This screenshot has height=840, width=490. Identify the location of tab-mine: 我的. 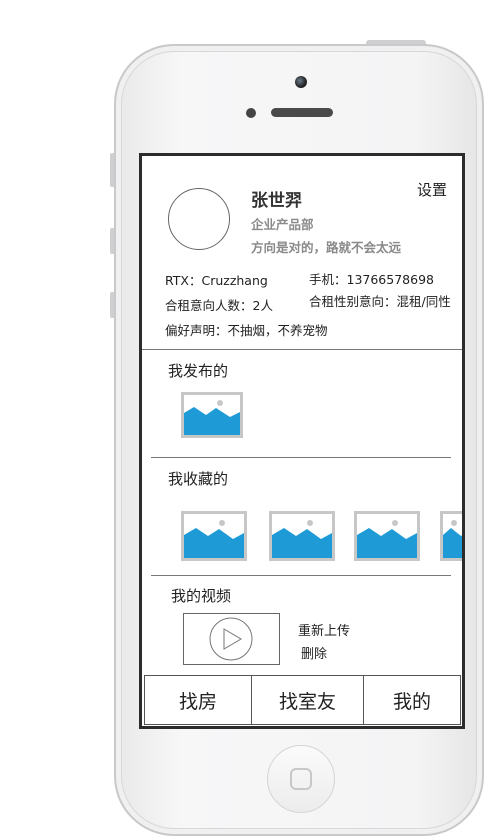
(411, 700).